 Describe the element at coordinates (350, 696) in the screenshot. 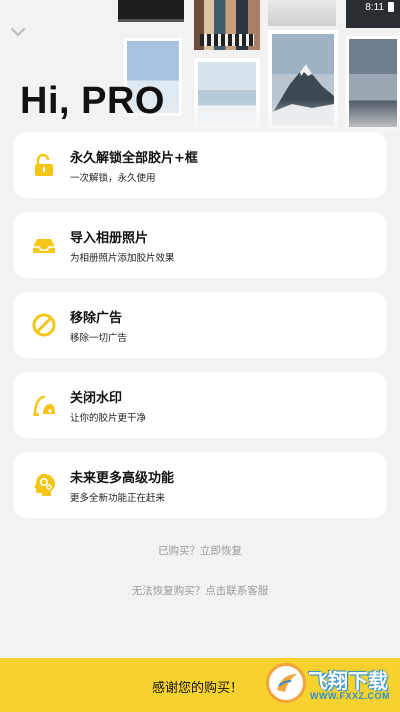

I see `watermark-url: WWW.FXXZ.COM` at that location.